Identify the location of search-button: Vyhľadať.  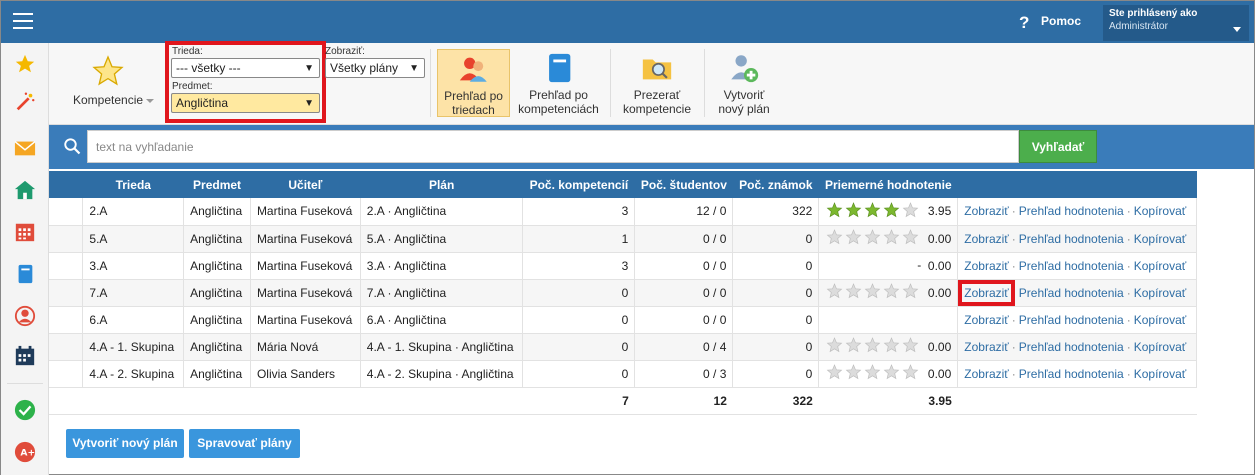
(1058, 146).